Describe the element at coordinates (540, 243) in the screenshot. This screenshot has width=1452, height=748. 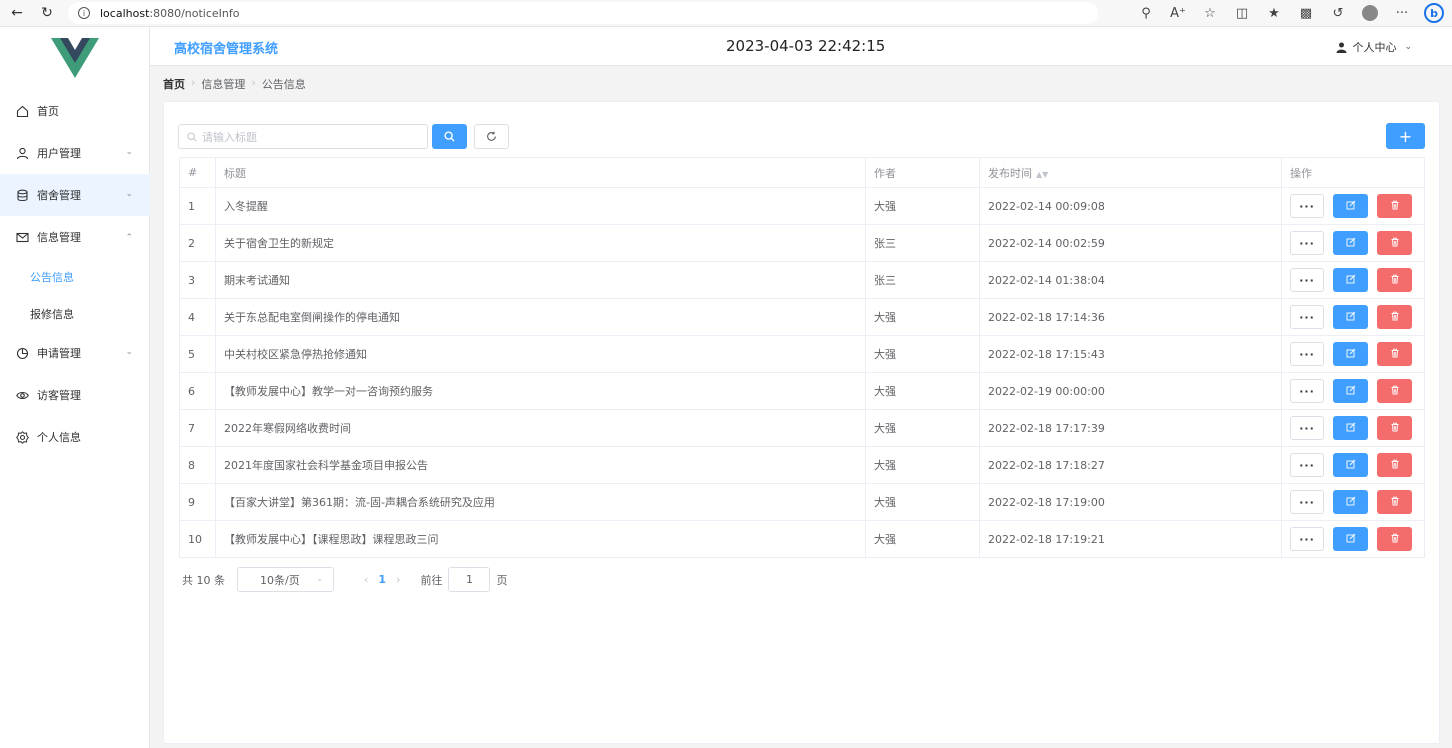
I see `cell-title: 关于宿舍卫生的新规定` at that location.